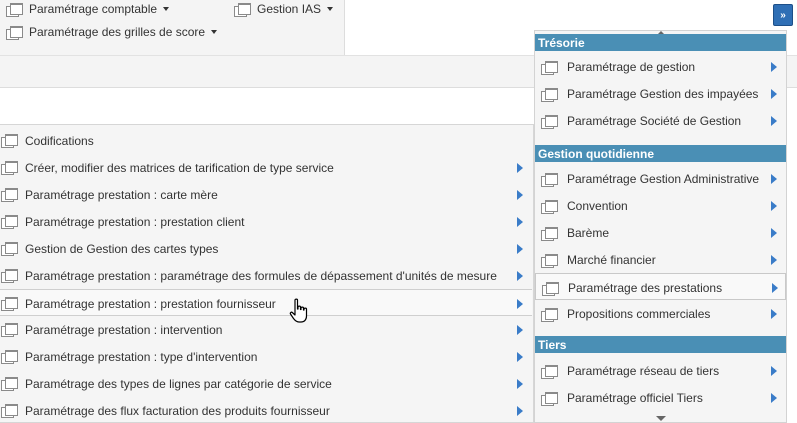  What do you see at coordinates (660, 178) in the screenshot?
I see `panel-item-gestion-administrative: Paramétrage Gestion Administrative` at bounding box center [660, 178].